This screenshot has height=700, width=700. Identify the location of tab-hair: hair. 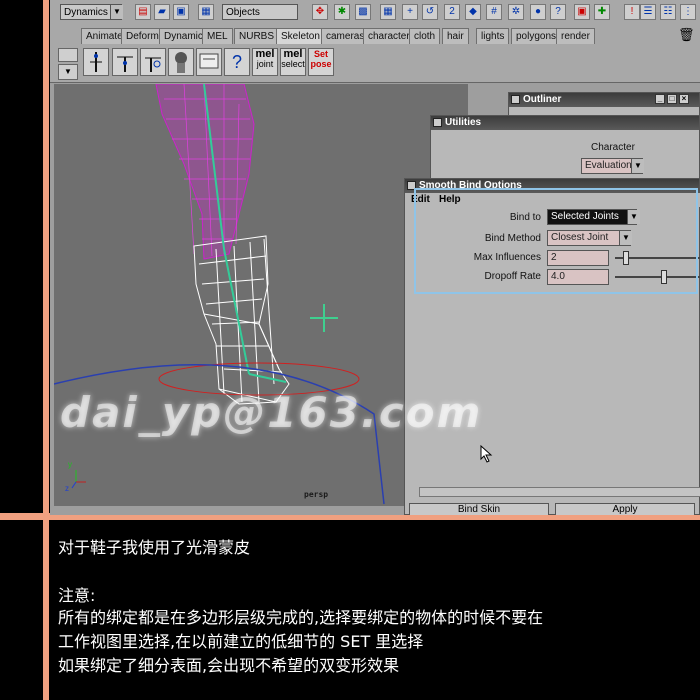
(455, 36).